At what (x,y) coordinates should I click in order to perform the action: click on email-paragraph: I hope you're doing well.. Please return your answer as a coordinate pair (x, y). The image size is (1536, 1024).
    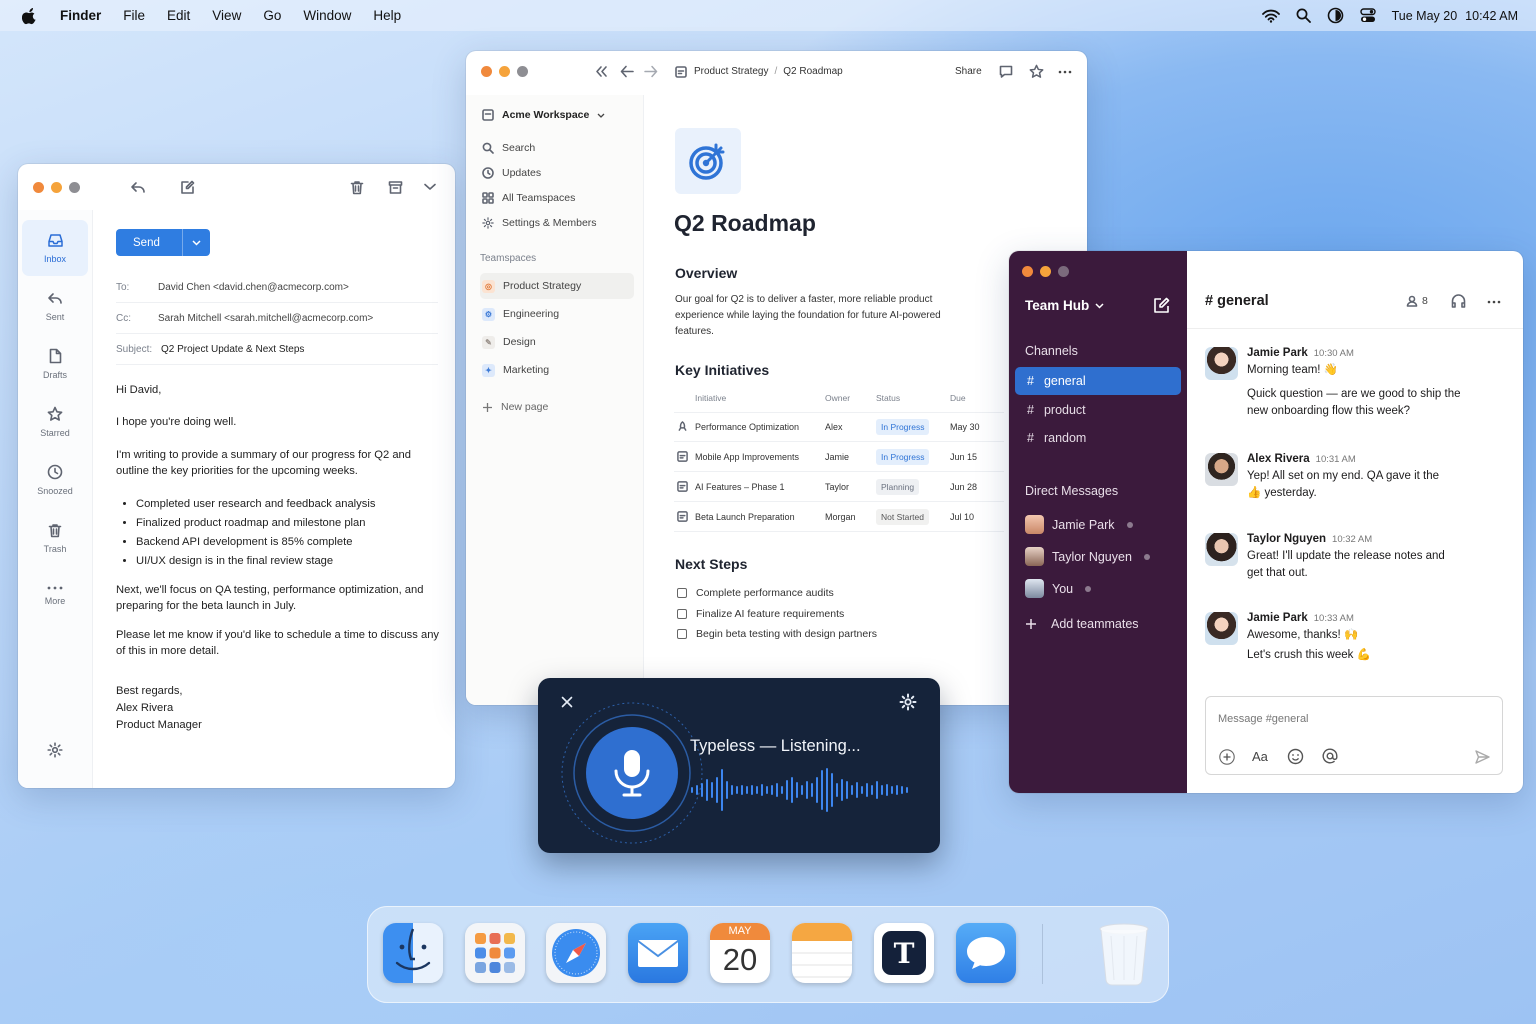
    Looking at the image, I should click on (281, 422).